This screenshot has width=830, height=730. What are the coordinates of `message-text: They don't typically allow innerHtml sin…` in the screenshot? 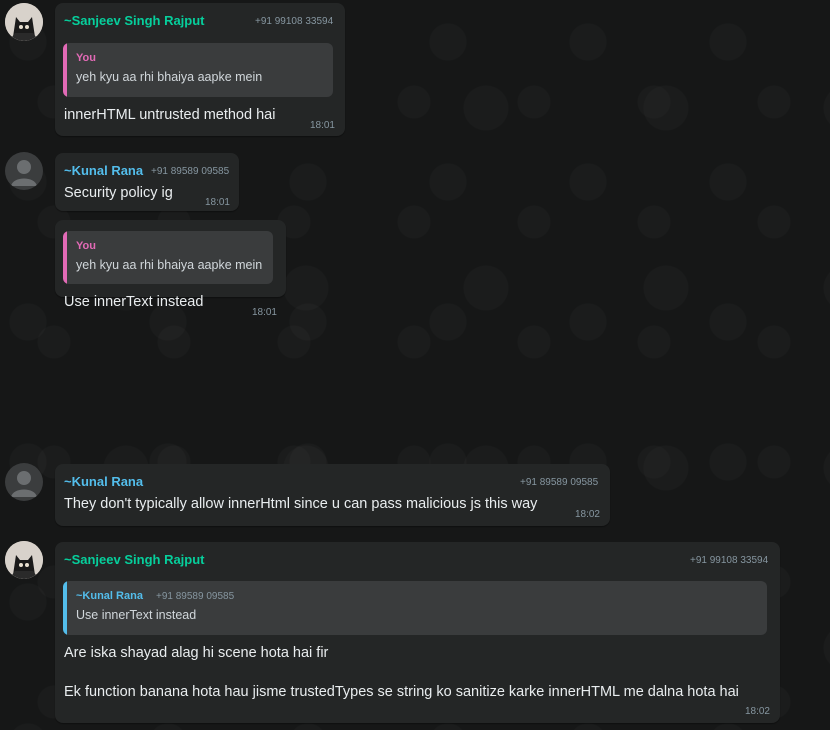 It's located at (301, 504).